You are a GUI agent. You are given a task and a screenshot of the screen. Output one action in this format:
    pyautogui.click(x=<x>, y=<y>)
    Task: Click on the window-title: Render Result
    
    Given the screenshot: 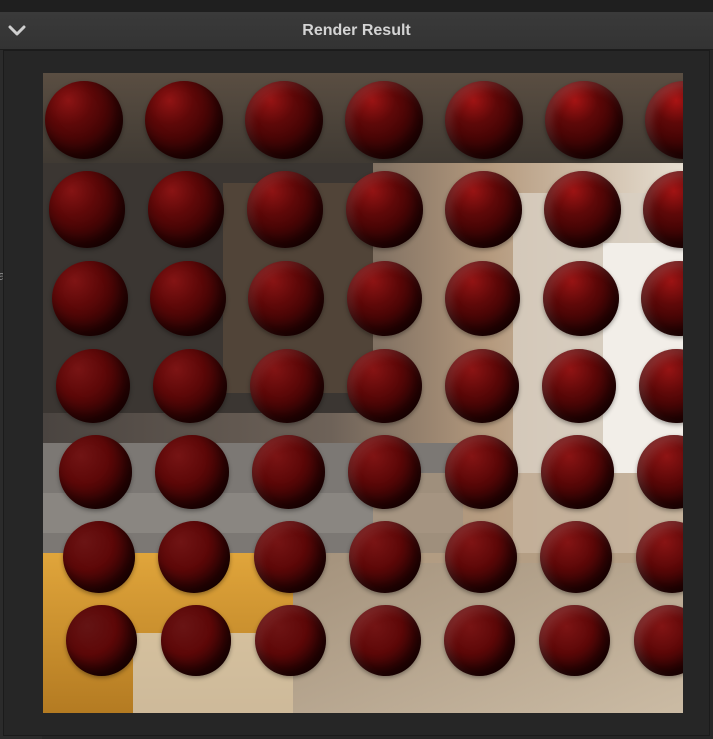 What is the action you would take?
    pyautogui.click(x=356, y=30)
    